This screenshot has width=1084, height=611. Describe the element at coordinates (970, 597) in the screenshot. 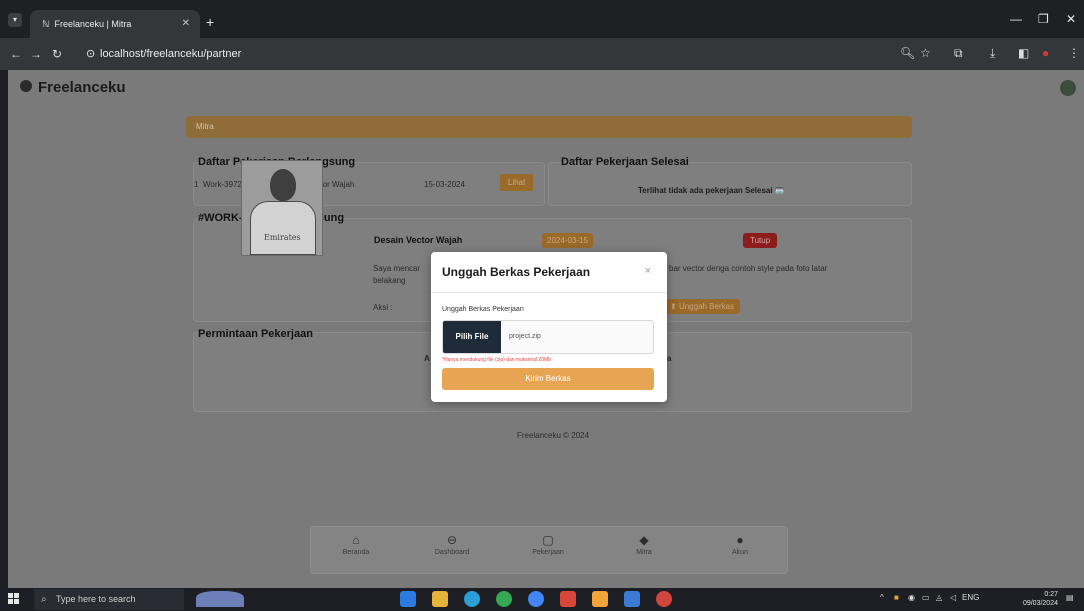

I see `tray-language: ENG` at that location.